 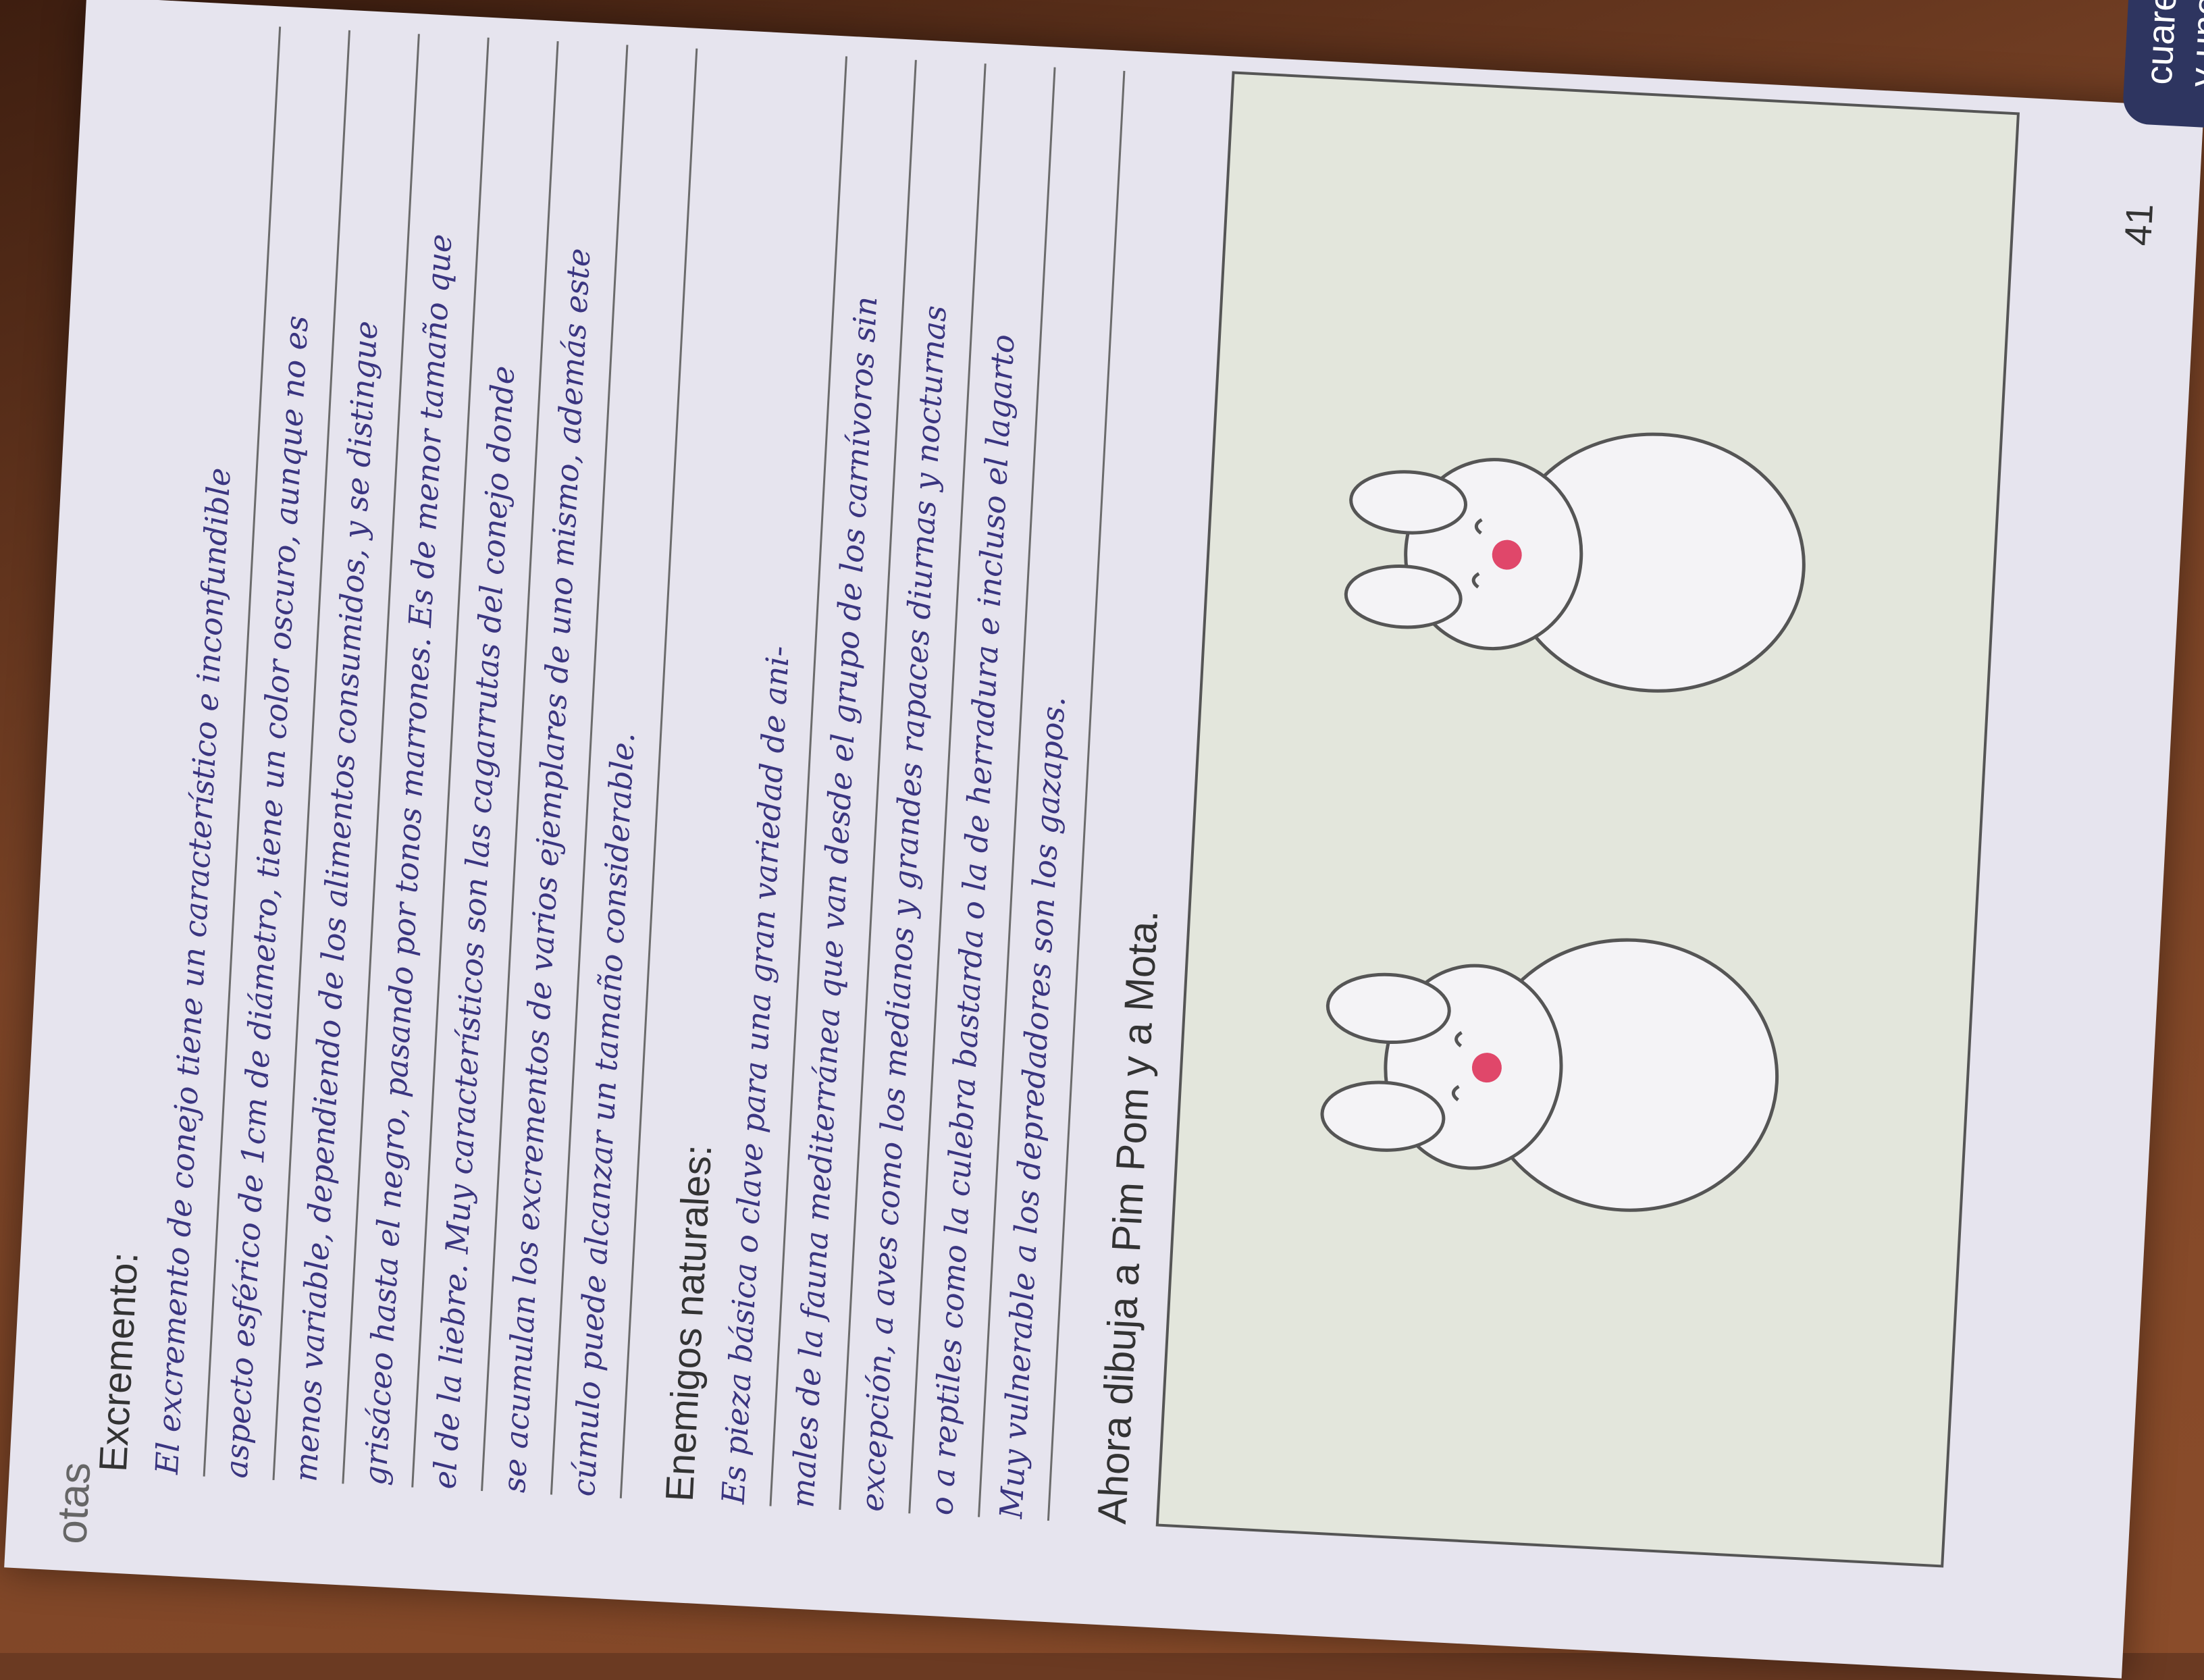 I want to click on drawing-instruction: Ahora dibuja a Pim Pom y a Mota., so click(x=1127, y=1217).